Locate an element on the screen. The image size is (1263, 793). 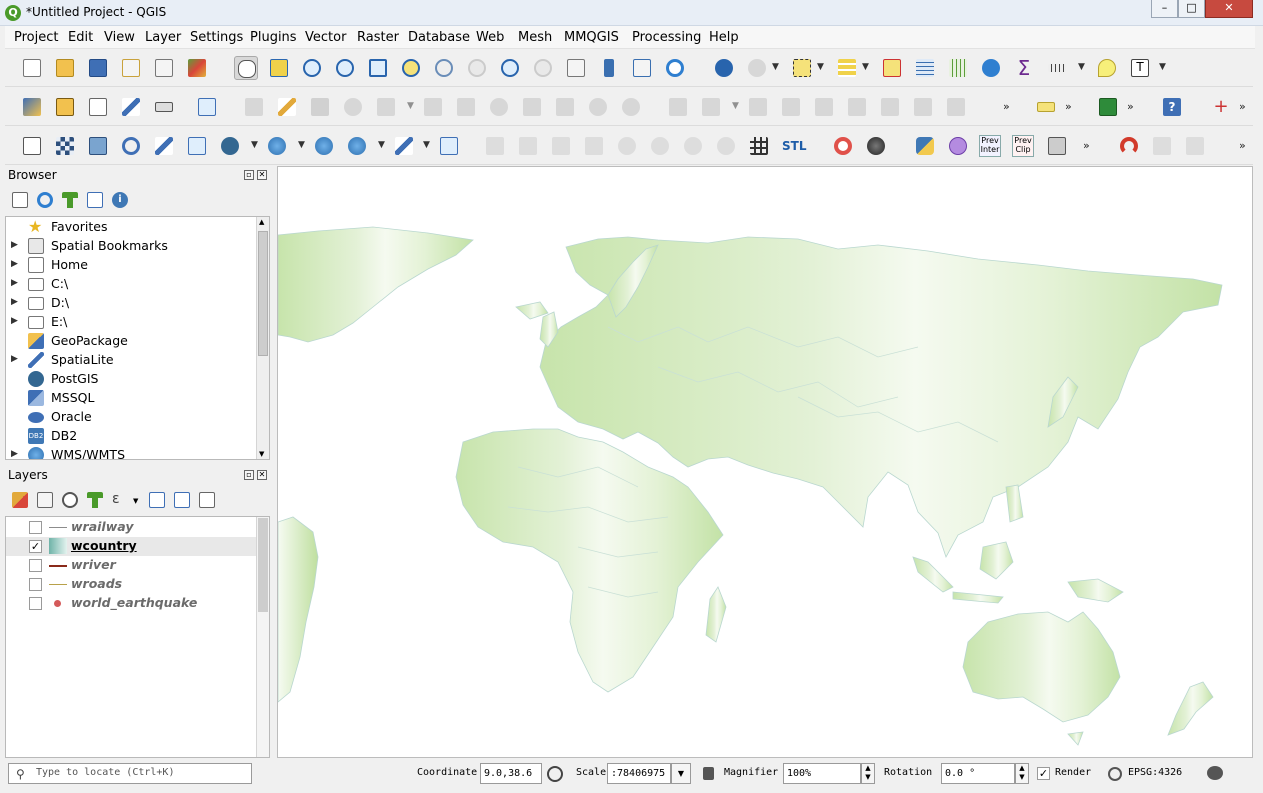
browser-scrollbar: ▲ ▼ is located at coordinates (262, 338).